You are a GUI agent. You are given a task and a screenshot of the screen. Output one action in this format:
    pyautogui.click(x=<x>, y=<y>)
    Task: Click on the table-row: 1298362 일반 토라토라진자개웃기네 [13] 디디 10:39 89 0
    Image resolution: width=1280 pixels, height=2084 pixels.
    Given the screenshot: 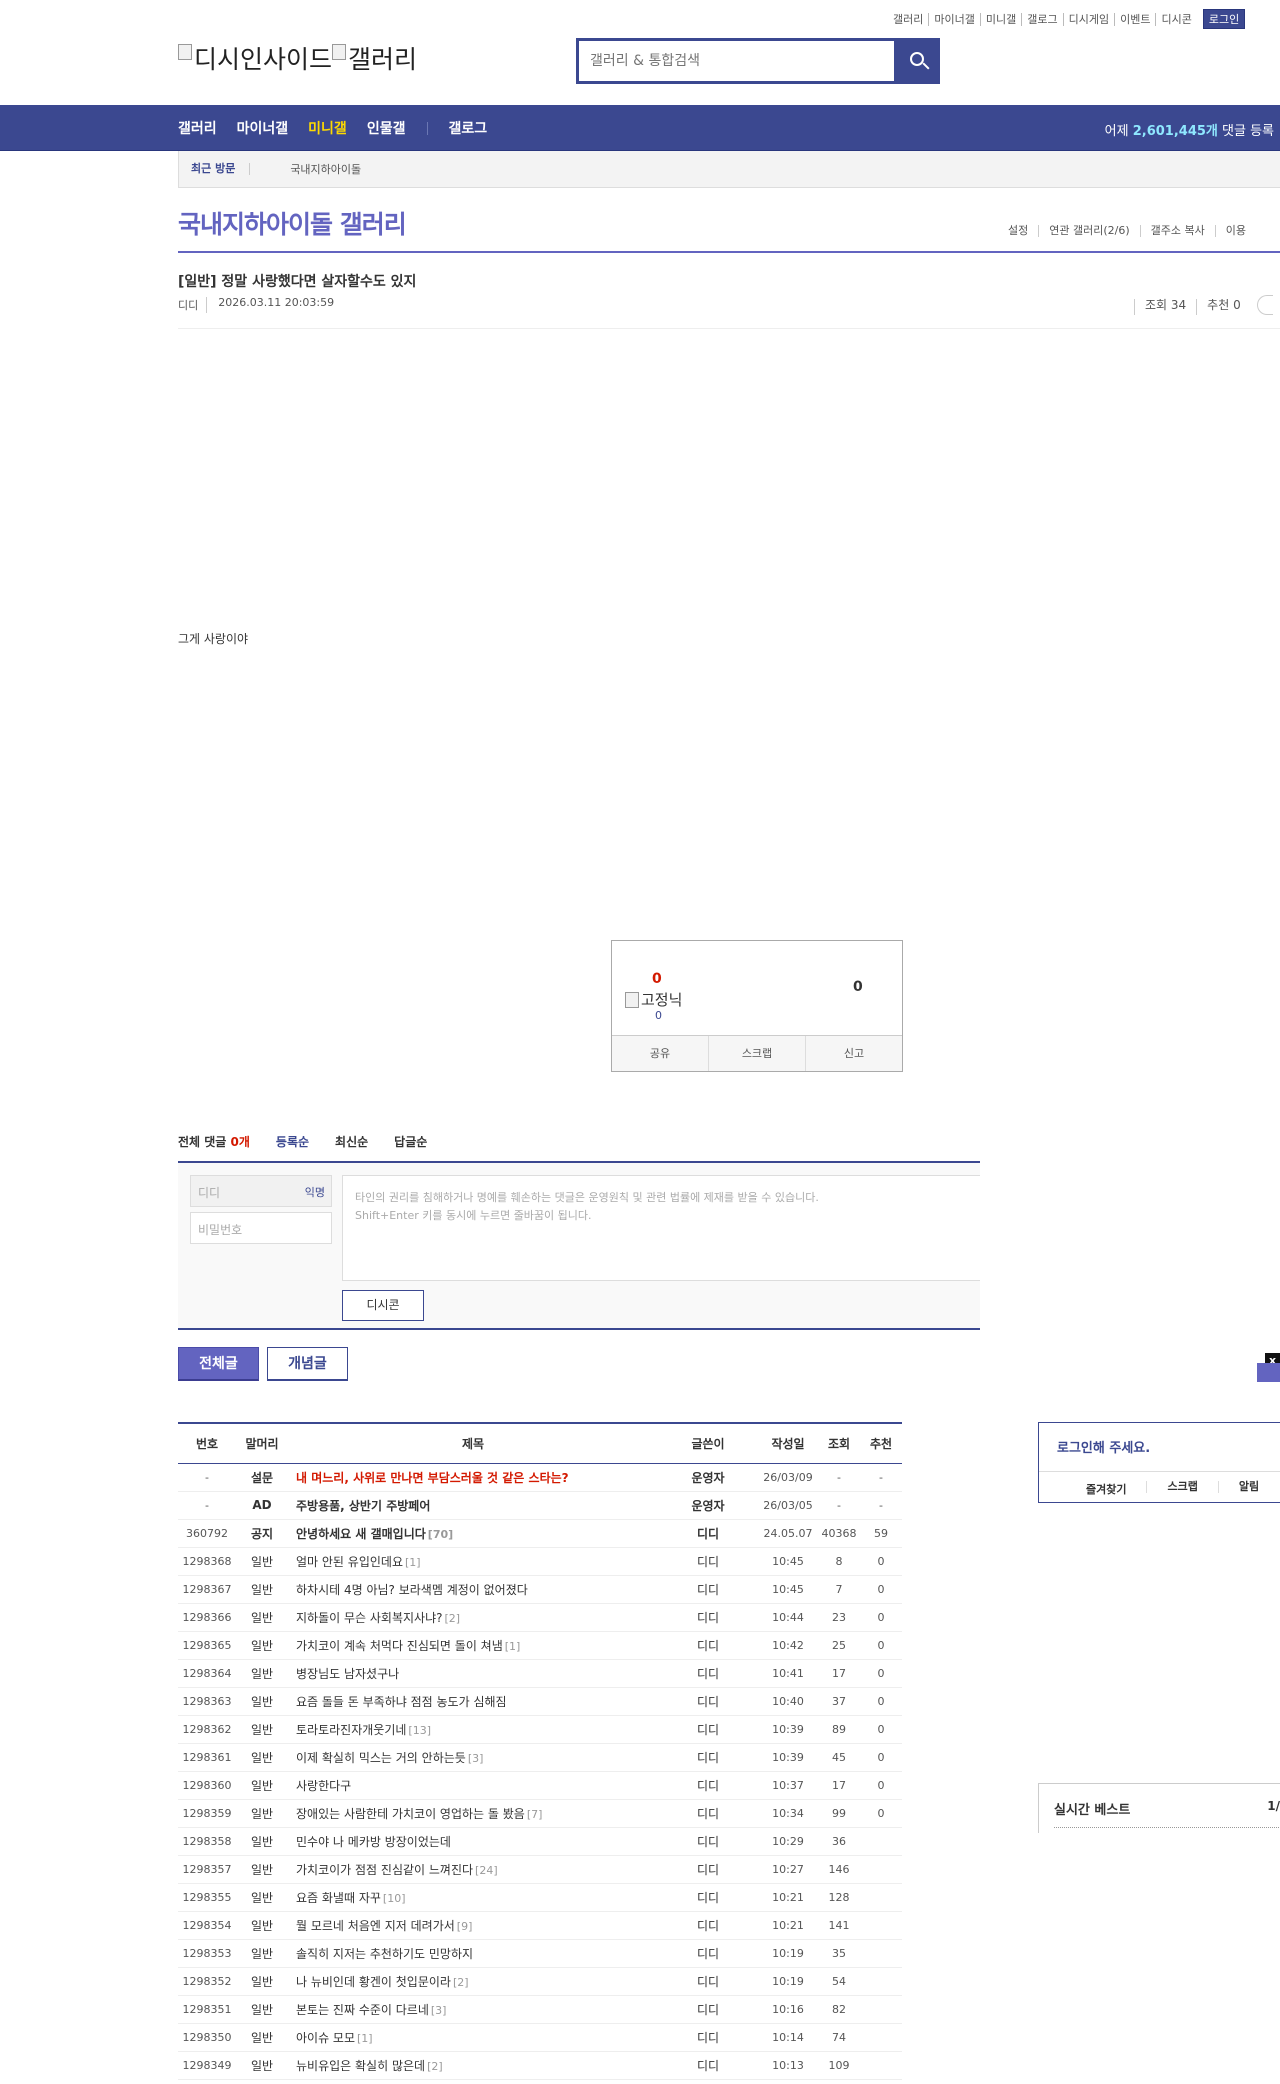 What is the action you would take?
    pyautogui.click(x=598, y=1729)
    